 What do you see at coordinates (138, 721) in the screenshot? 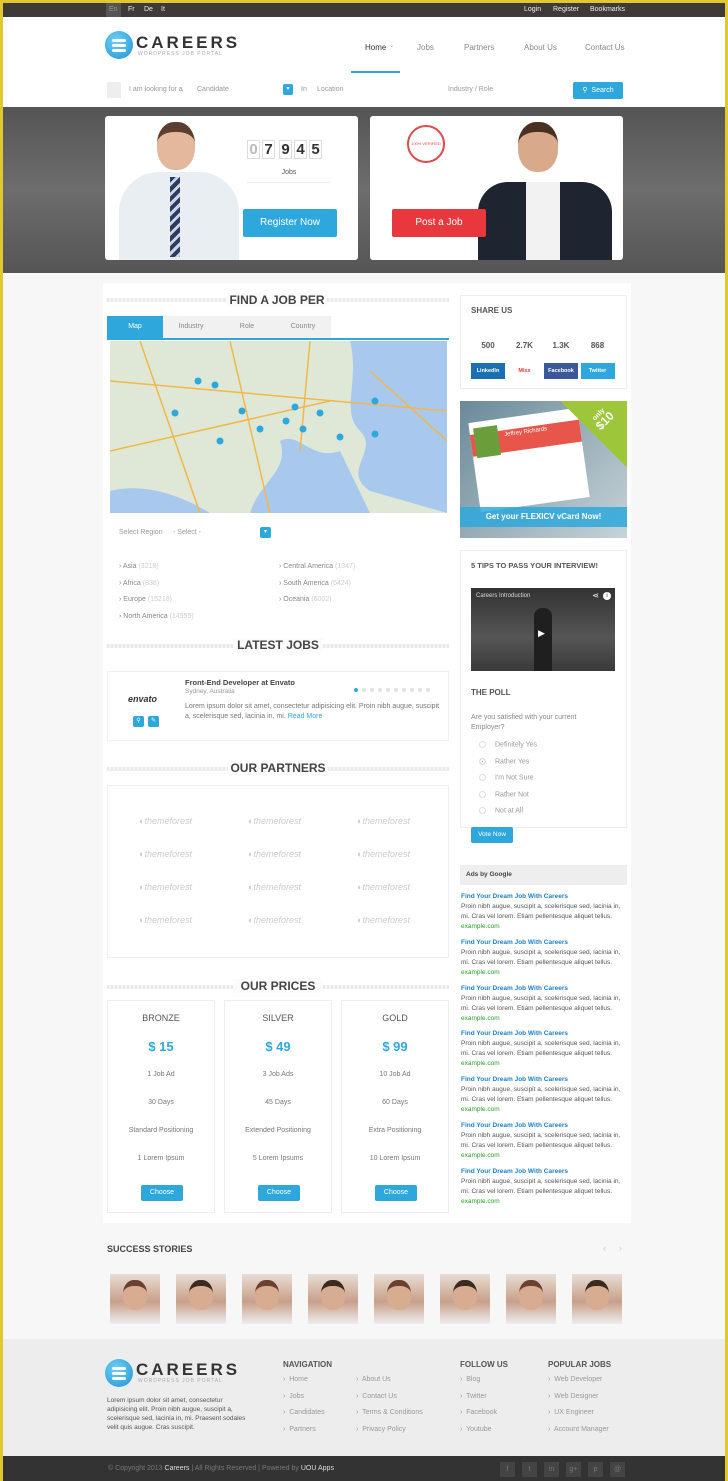
I see `view-job-icon: ⚲` at bounding box center [138, 721].